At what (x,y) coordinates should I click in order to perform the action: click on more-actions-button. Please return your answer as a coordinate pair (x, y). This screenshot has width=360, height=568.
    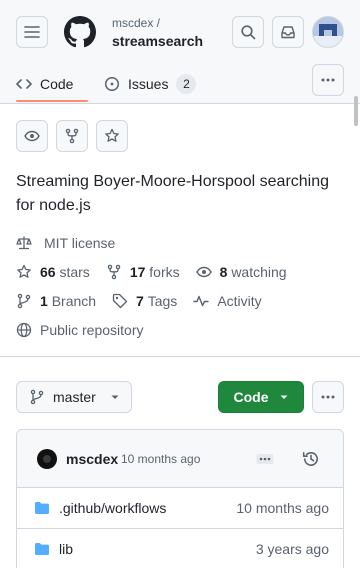
    Looking at the image, I should click on (328, 397).